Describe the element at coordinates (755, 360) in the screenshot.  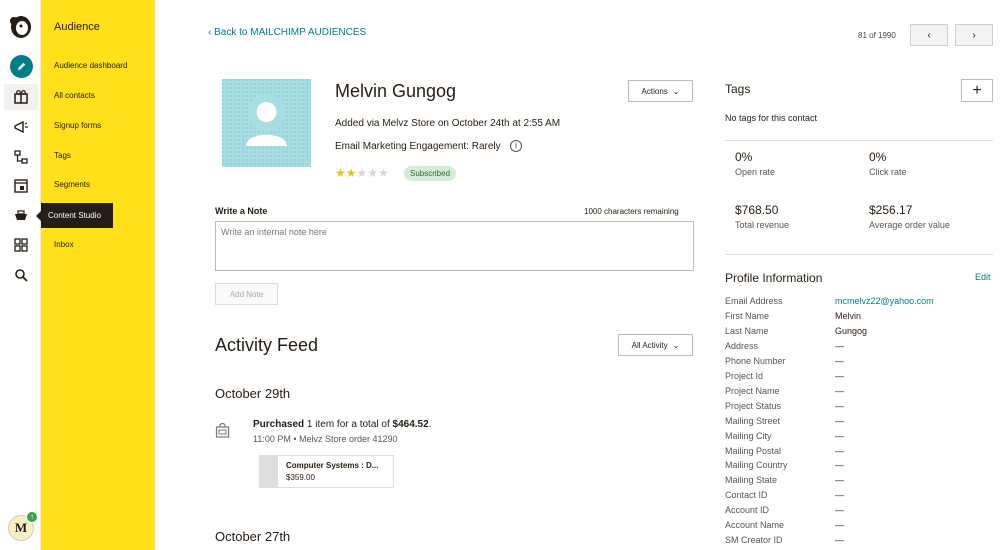
I see `profile-field-label: Phone Number` at that location.